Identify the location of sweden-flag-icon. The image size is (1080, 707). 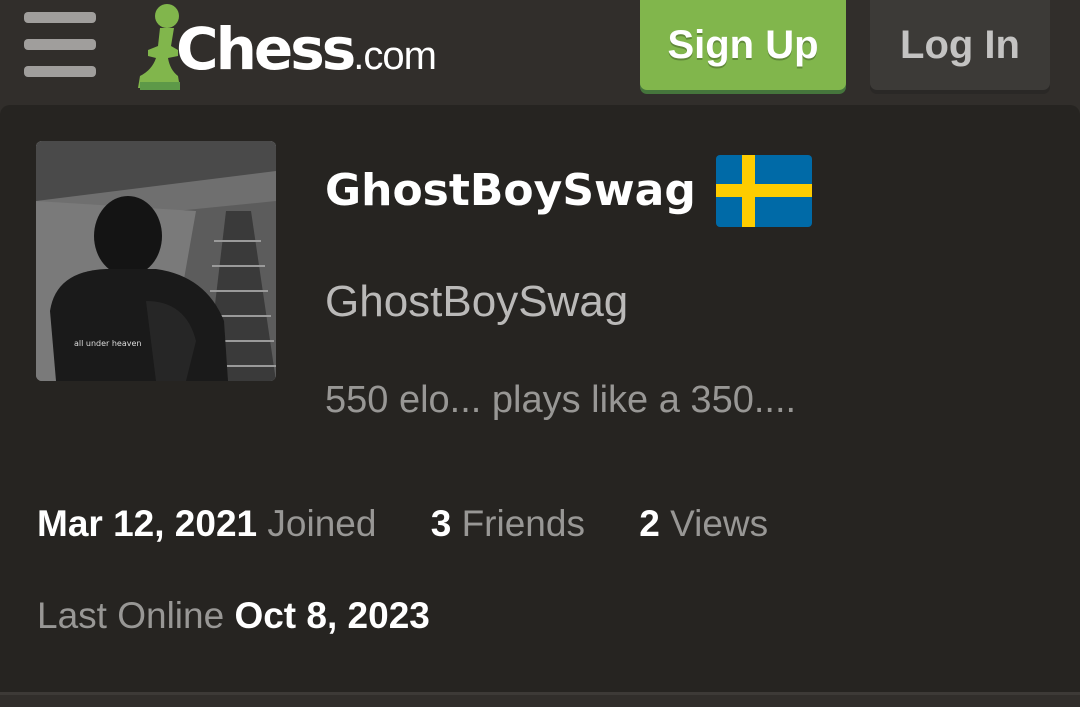
(764, 191).